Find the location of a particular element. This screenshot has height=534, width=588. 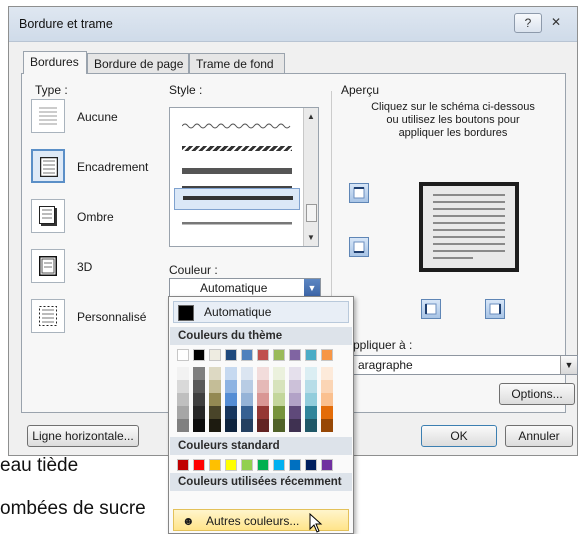

bottom-border-button is located at coordinates (359, 247).